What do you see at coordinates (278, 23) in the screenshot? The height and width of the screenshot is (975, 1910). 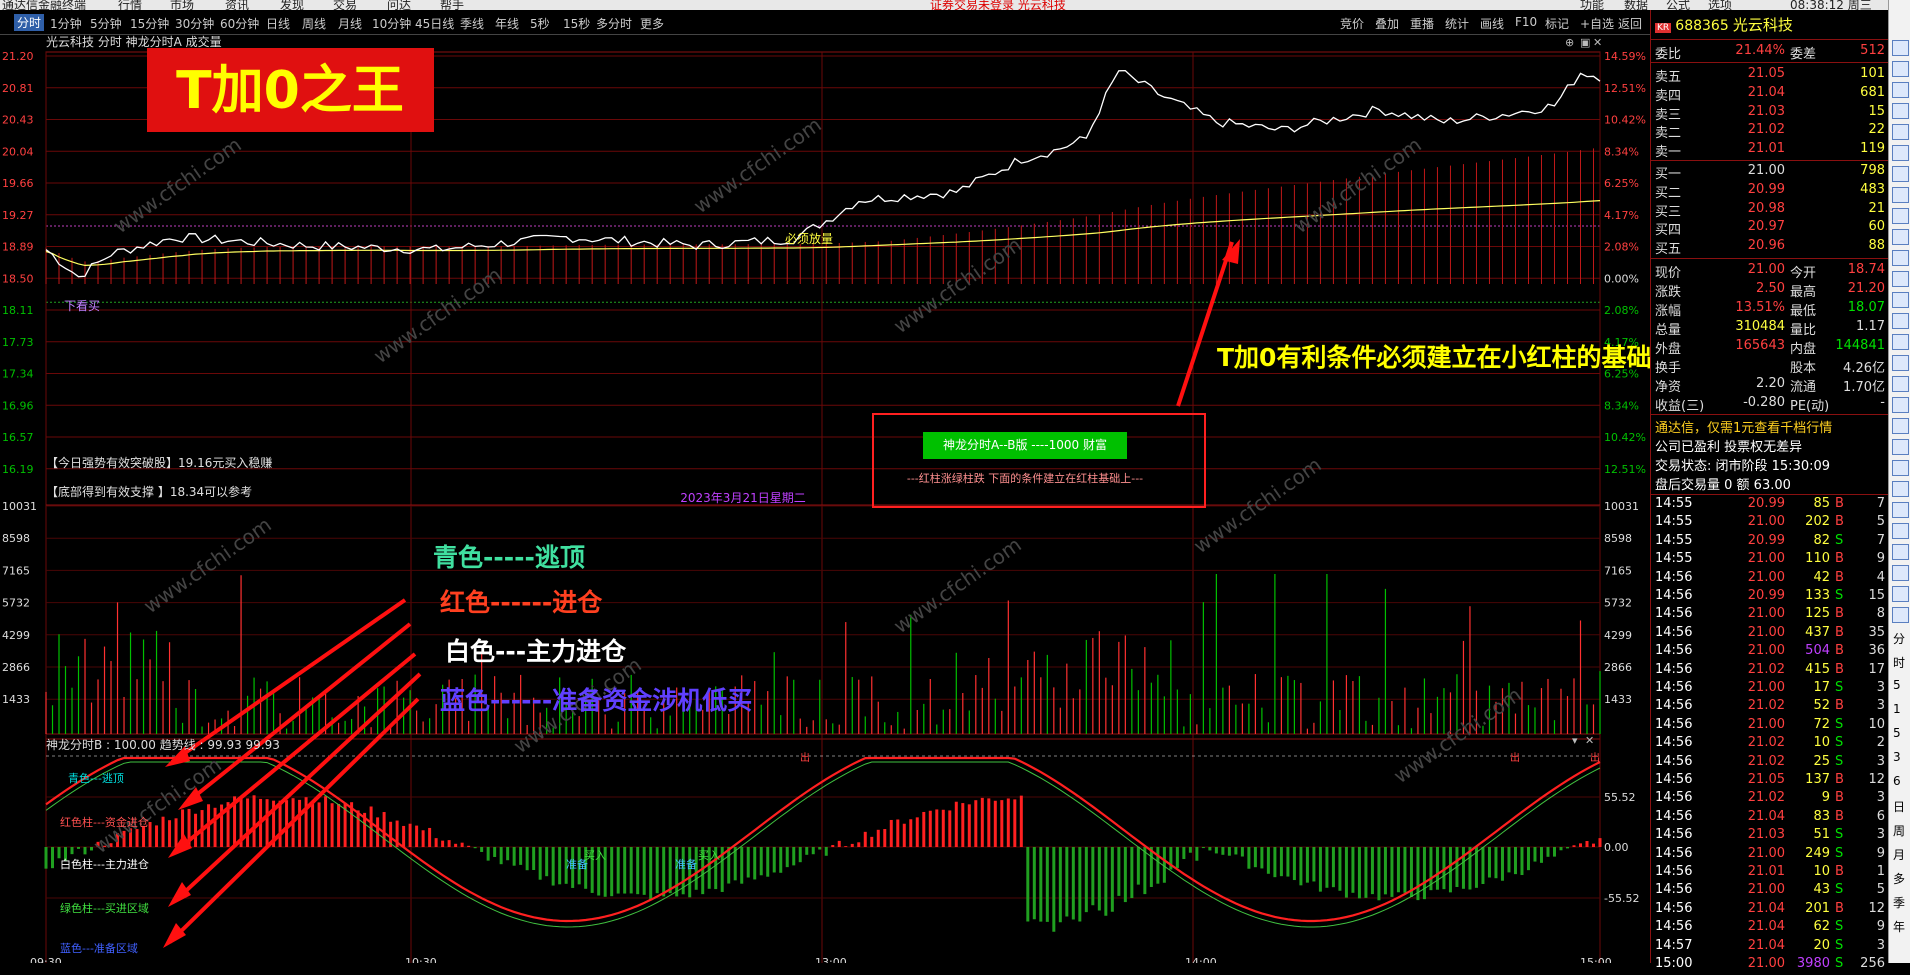 I see `period-day: 日线` at bounding box center [278, 23].